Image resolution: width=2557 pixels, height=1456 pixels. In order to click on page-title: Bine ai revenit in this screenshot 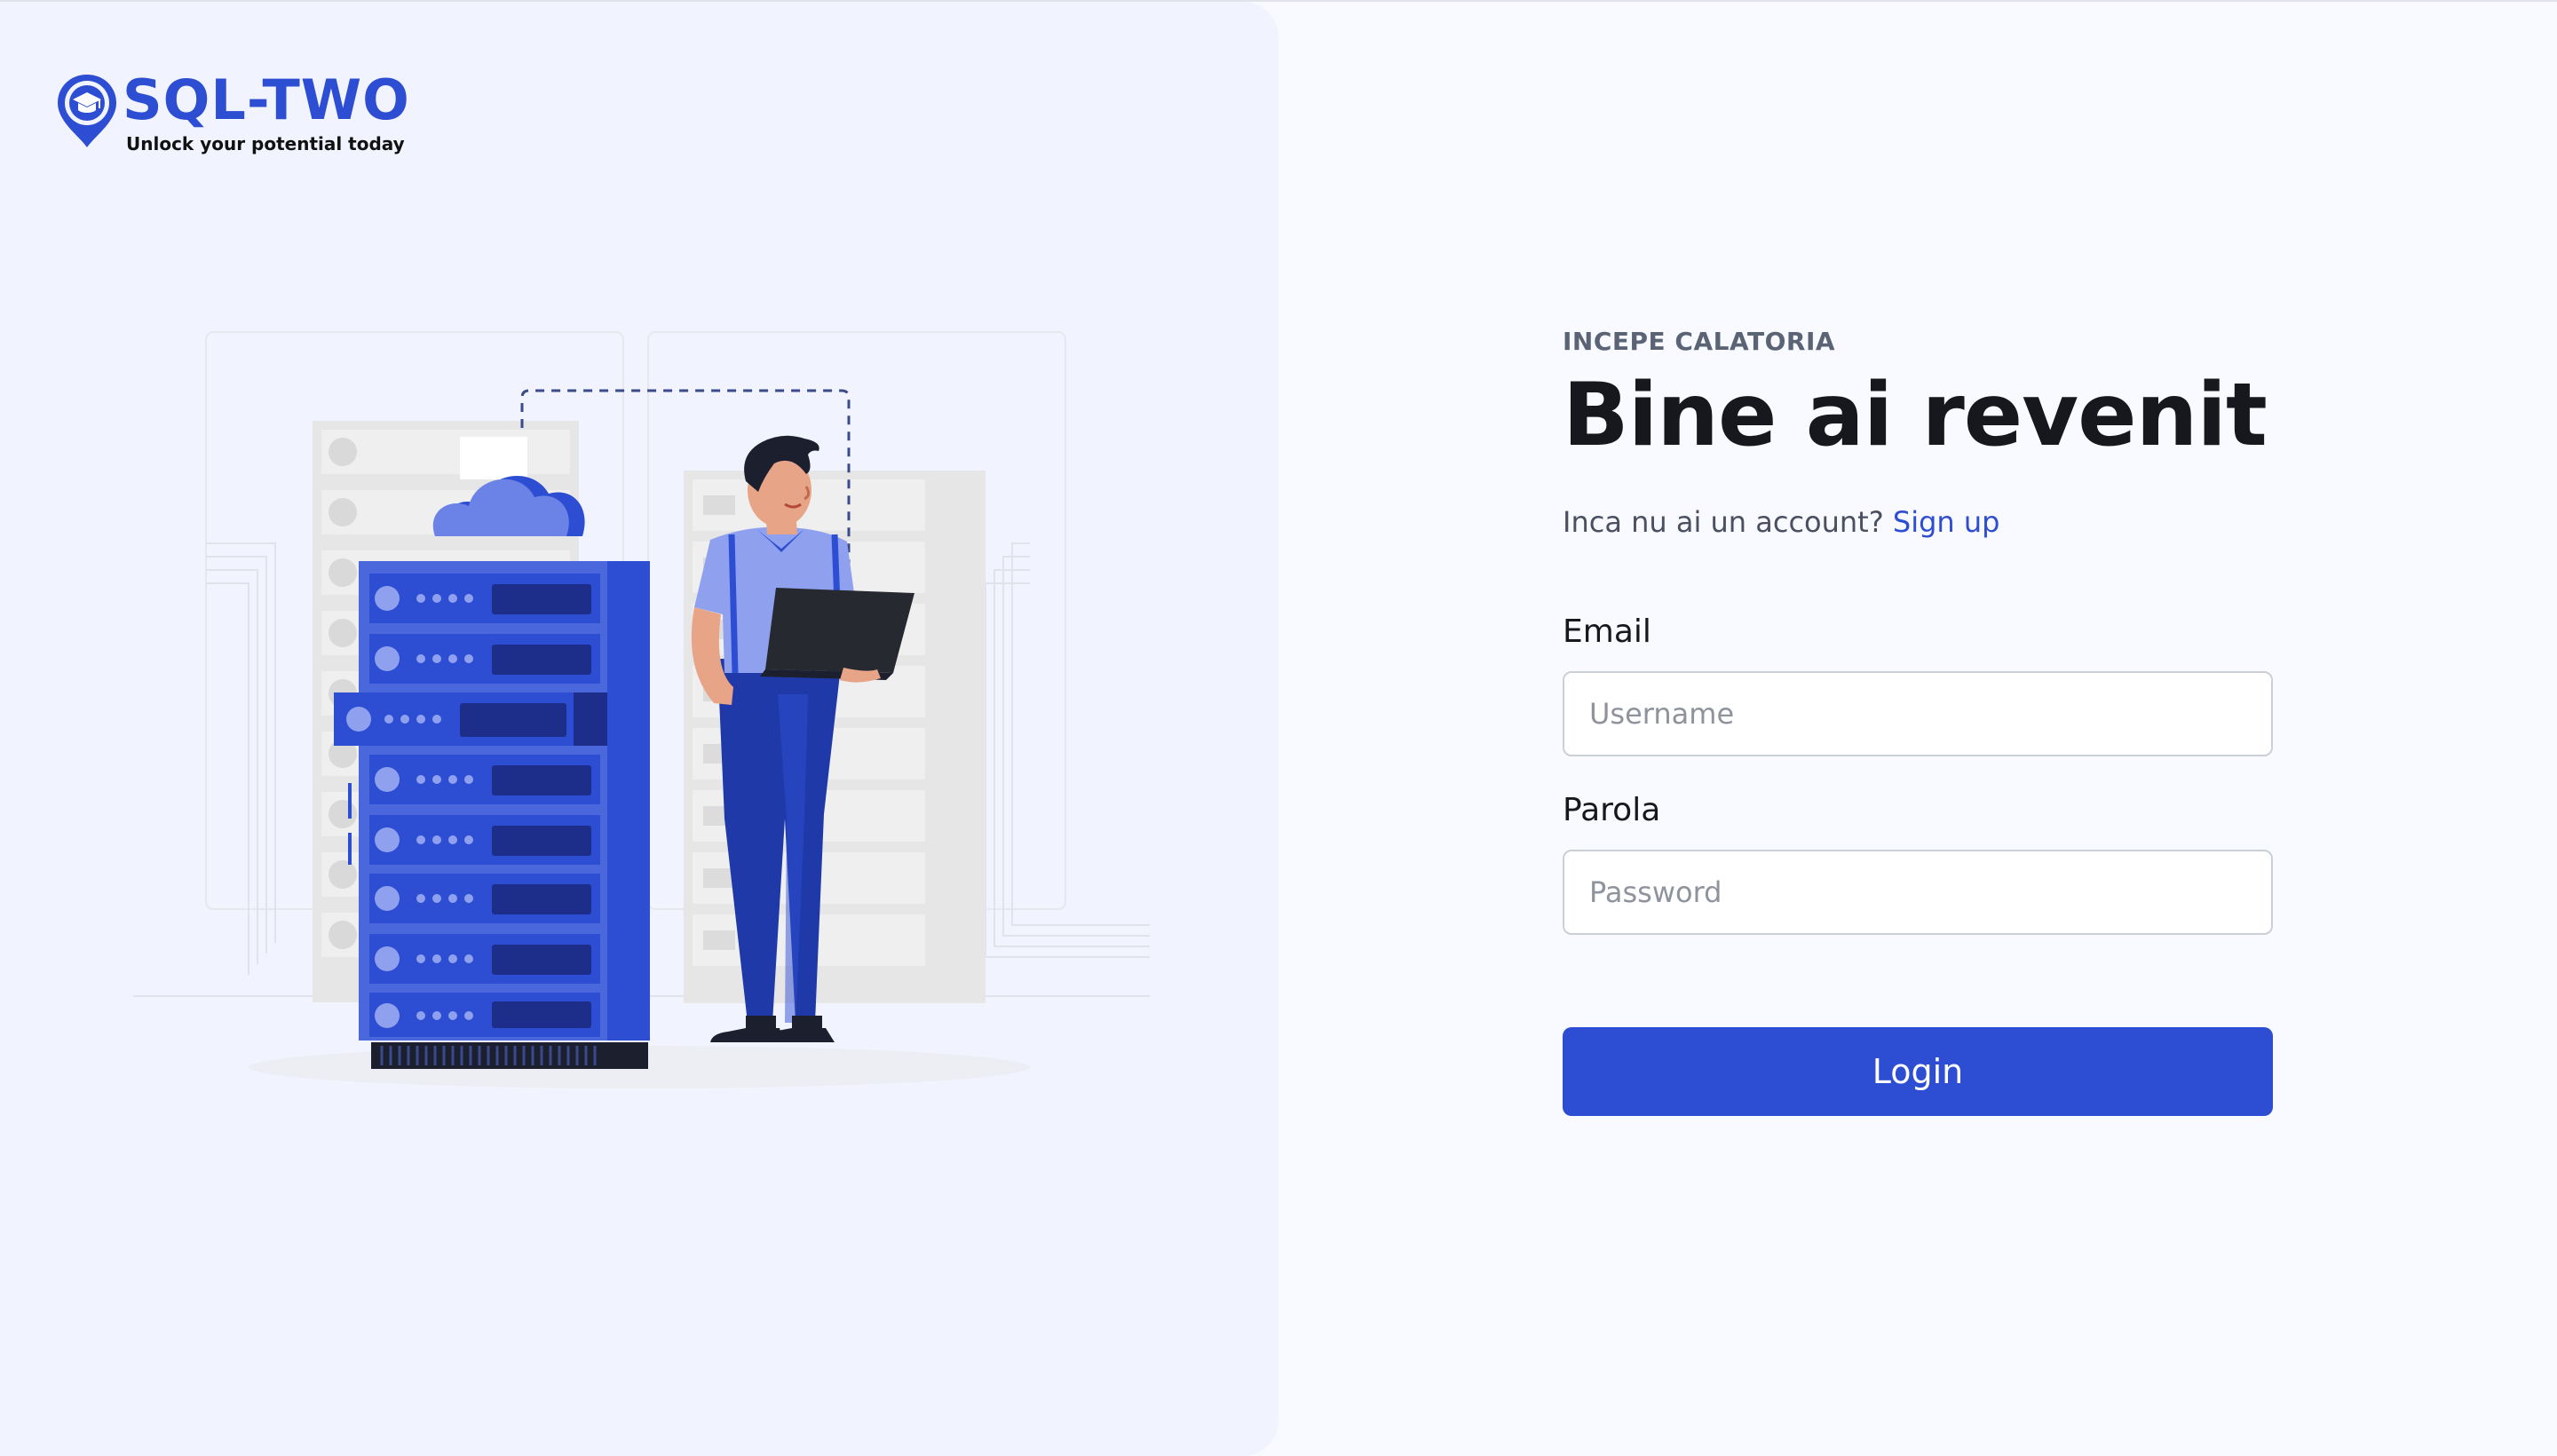, I will do `click(1915, 415)`.